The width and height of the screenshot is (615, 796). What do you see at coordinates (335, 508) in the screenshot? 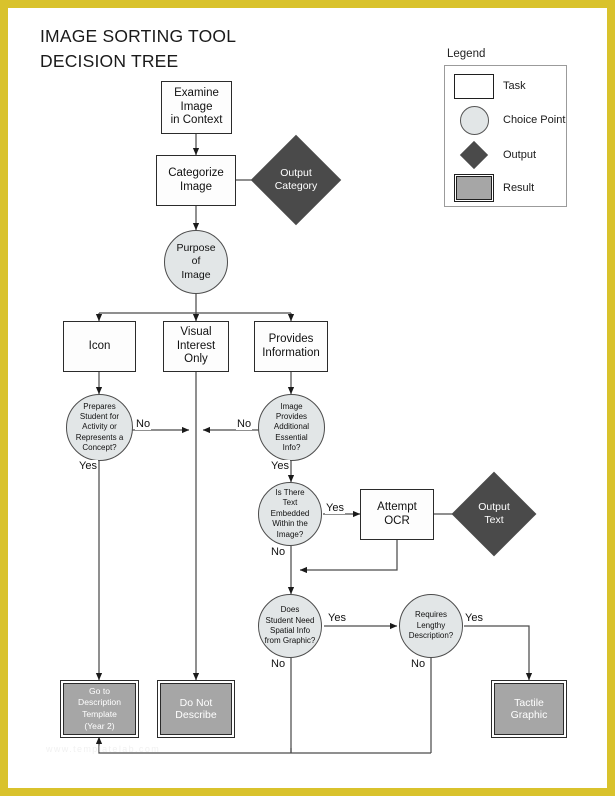
I see `edge-label-text-yes: Yes` at bounding box center [335, 508].